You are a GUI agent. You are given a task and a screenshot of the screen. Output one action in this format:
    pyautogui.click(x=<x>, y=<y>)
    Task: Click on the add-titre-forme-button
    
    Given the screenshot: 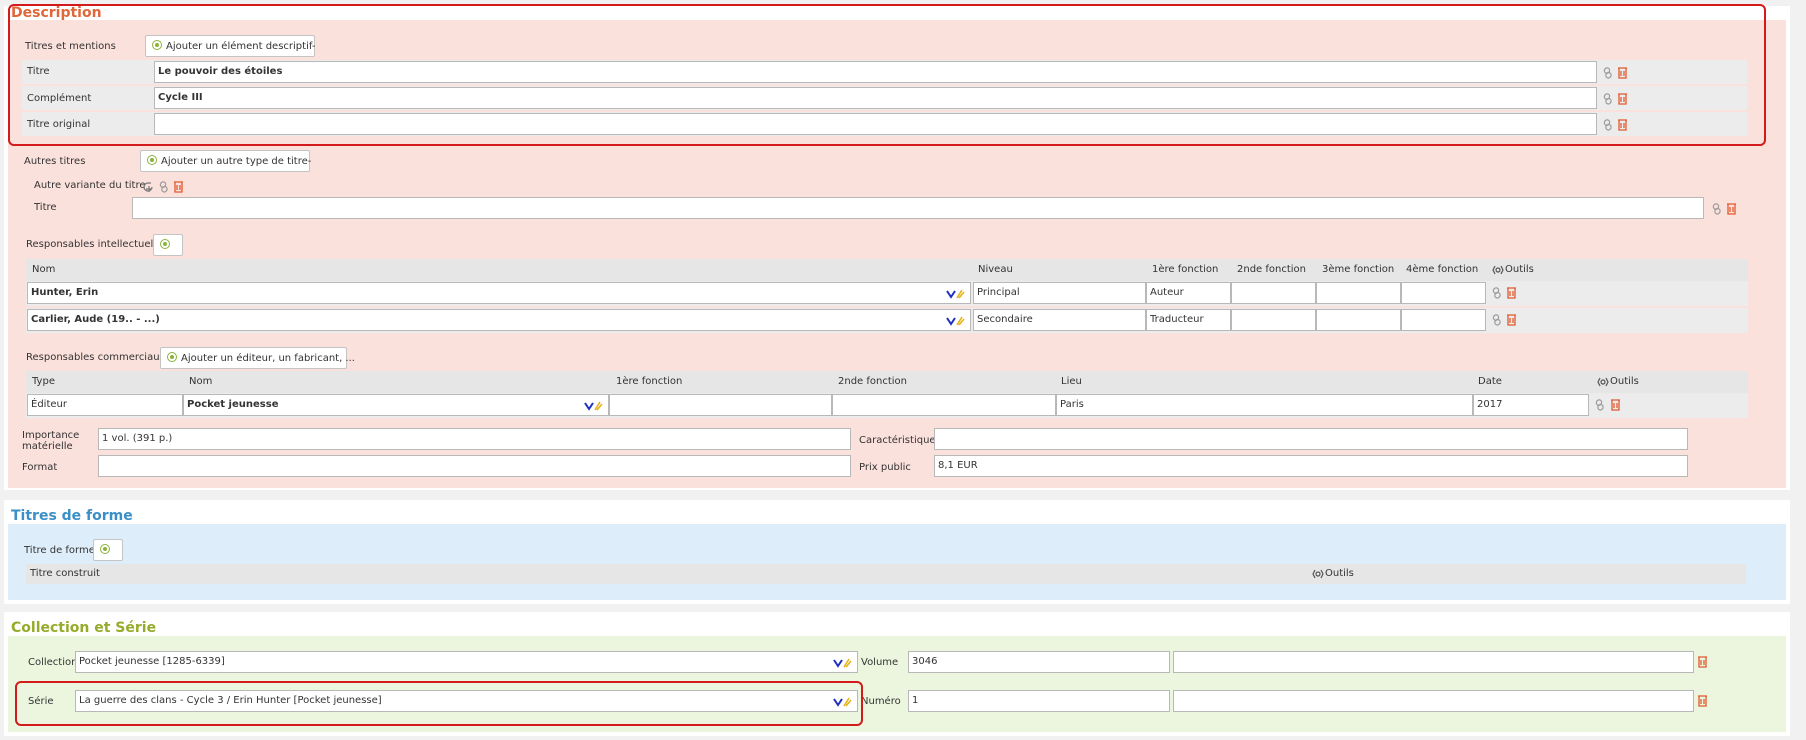 What is the action you would take?
    pyautogui.click(x=108, y=550)
    